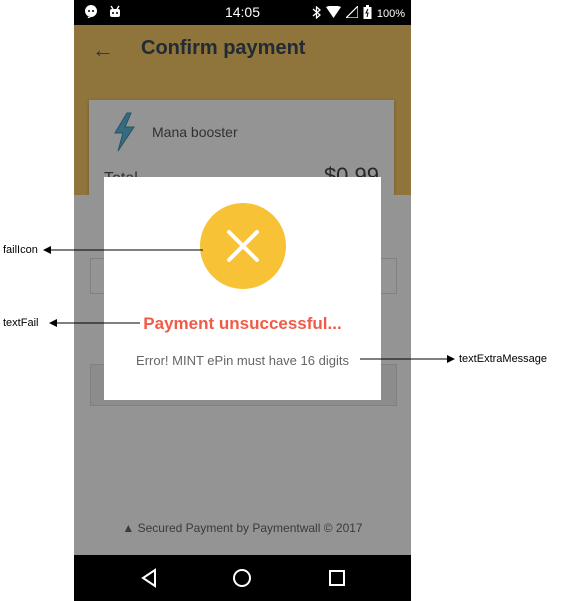 The image size is (578, 601). What do you see at coordinates (243, 246) in the screenshot?
I see `fail-x-icon` at bounding box center [243, 246].